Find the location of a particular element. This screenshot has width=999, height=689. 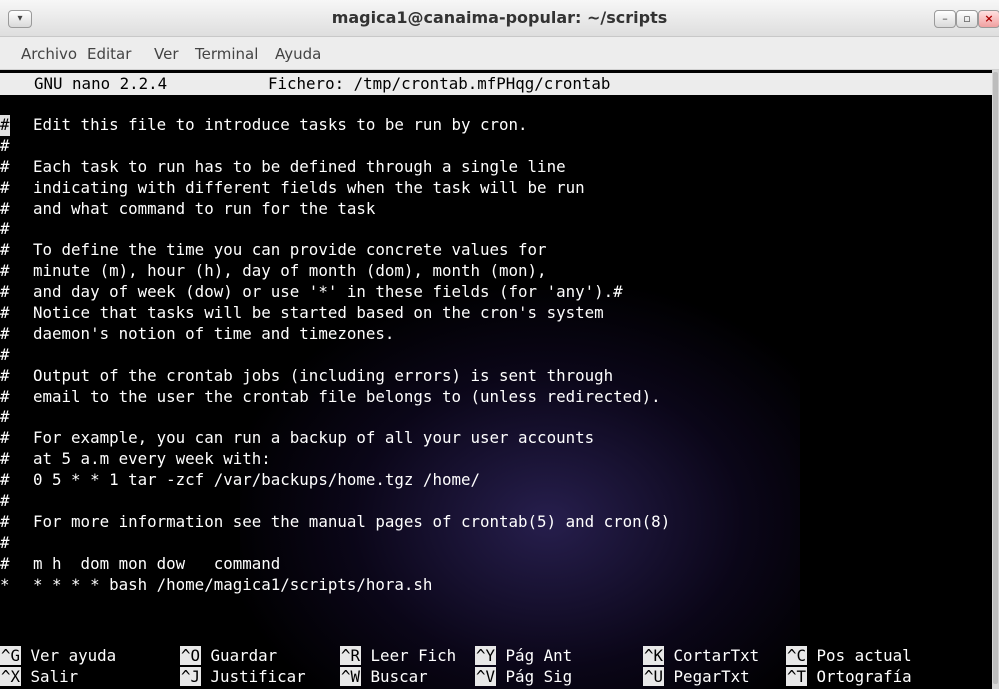

editor-line: # m h dom mon dow command is located at coordinates (140, 564).